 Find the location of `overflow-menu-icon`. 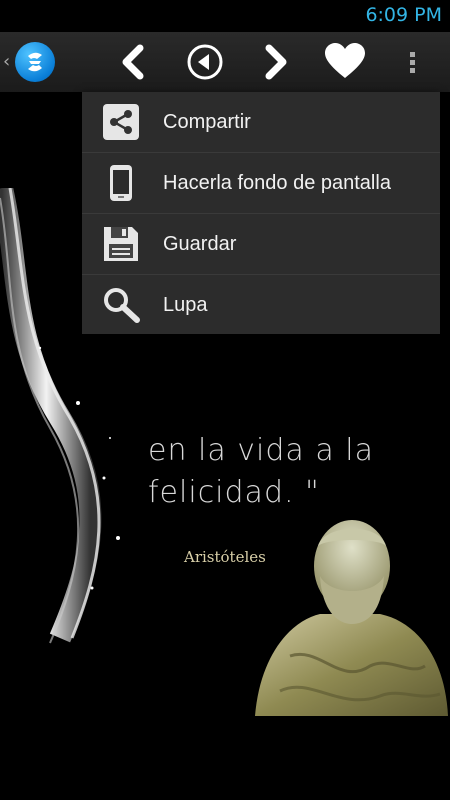

overflow-menu-icon is located at coordinates (413, 62).